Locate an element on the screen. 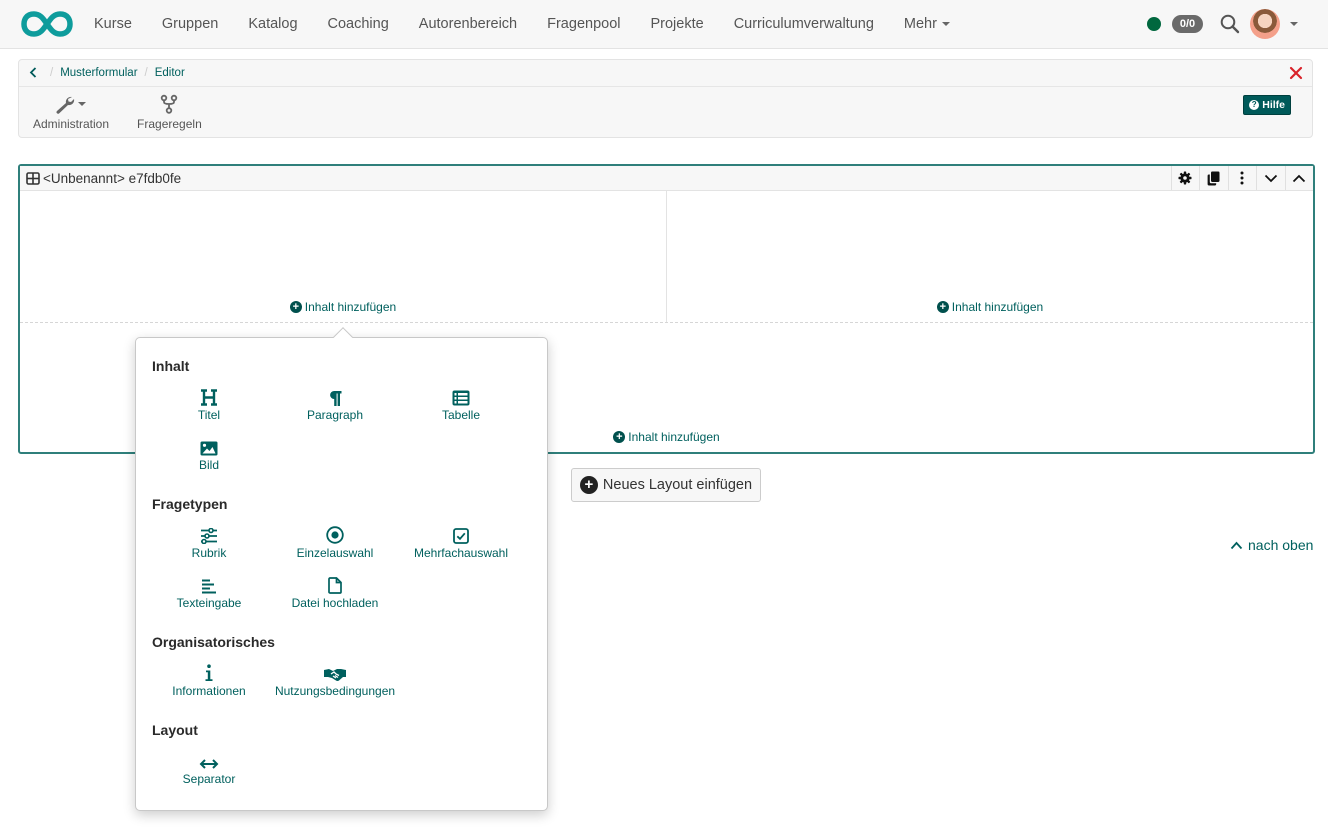  add-image-item: Bild is located at coordinates (209, 456).